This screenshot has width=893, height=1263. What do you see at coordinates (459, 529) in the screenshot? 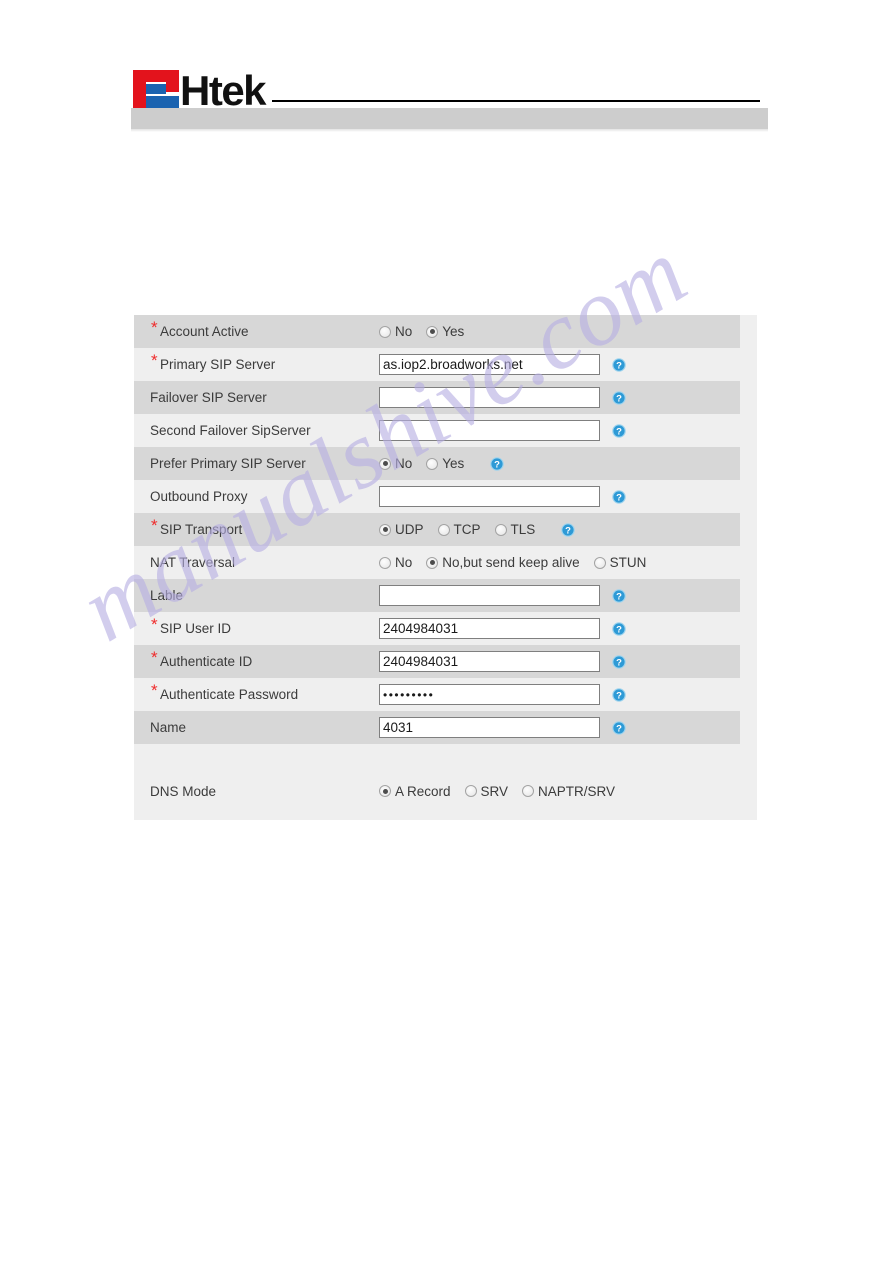
I see `sip-transport-option: TCP` at bounding box center [459, 529].